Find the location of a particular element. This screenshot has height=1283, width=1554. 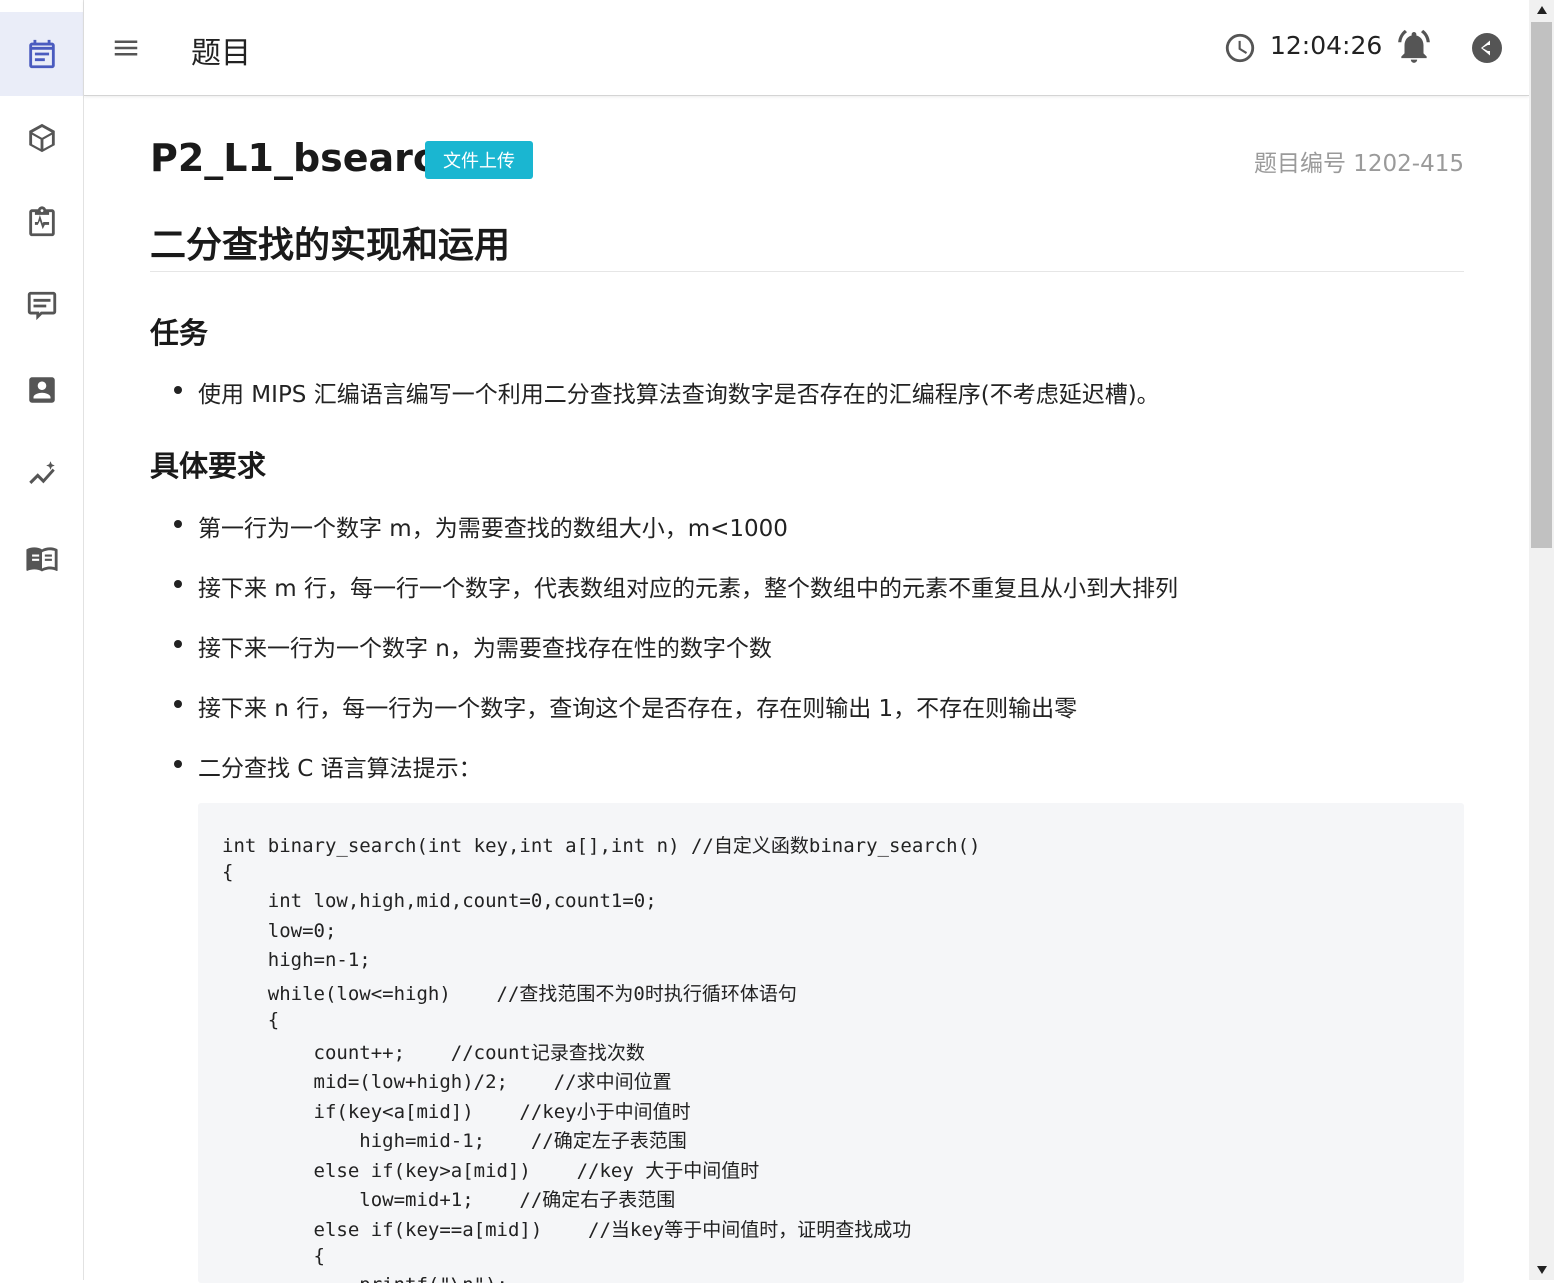

sidebar-item-statistics is located at coordinates (41, 474).